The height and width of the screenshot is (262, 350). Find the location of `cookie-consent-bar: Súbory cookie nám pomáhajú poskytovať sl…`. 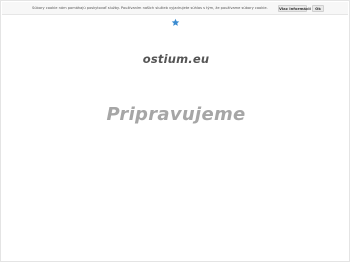

cookie-consent-bar: Súbory cookie nám pomáhajú poskytovať sl… is located at coordinates (175, 8).